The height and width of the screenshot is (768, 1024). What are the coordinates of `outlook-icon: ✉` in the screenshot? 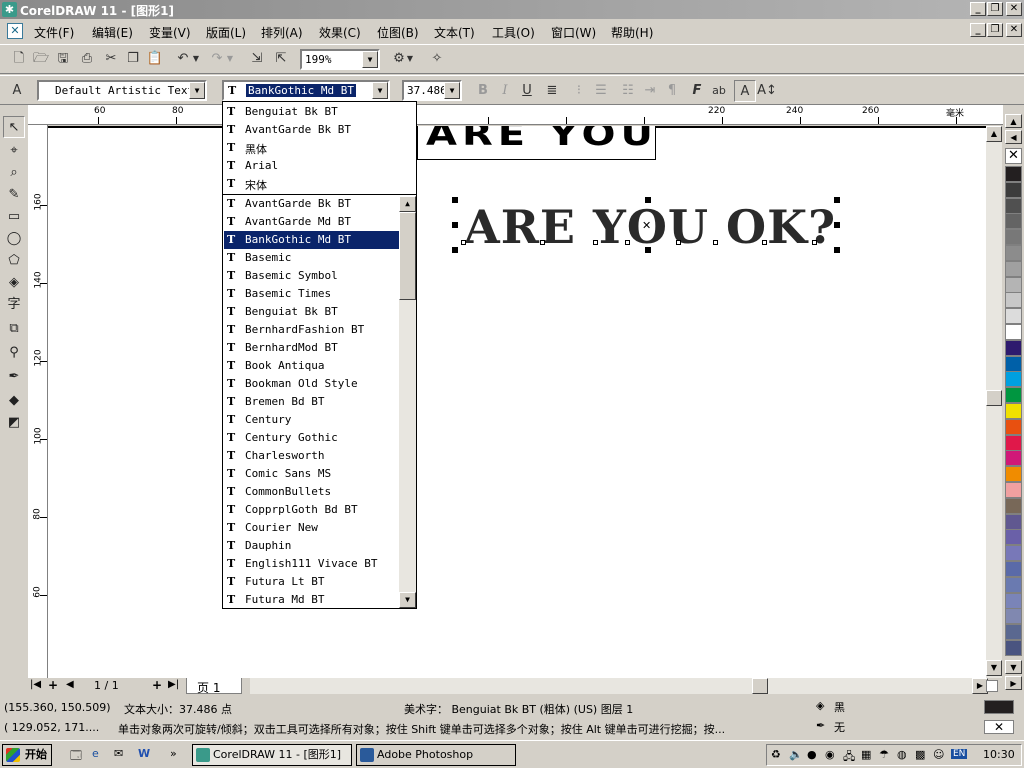 It's located at (118, 753).